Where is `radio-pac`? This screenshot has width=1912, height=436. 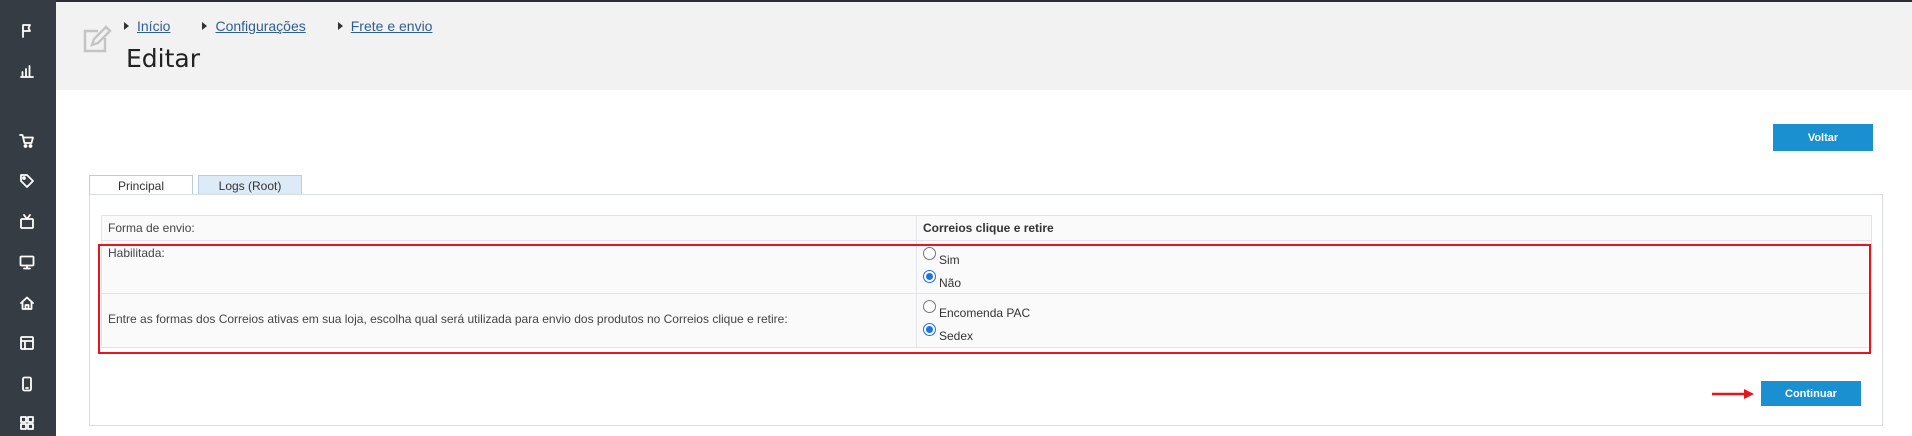 radio-pac is located at coordinates (929, 306).